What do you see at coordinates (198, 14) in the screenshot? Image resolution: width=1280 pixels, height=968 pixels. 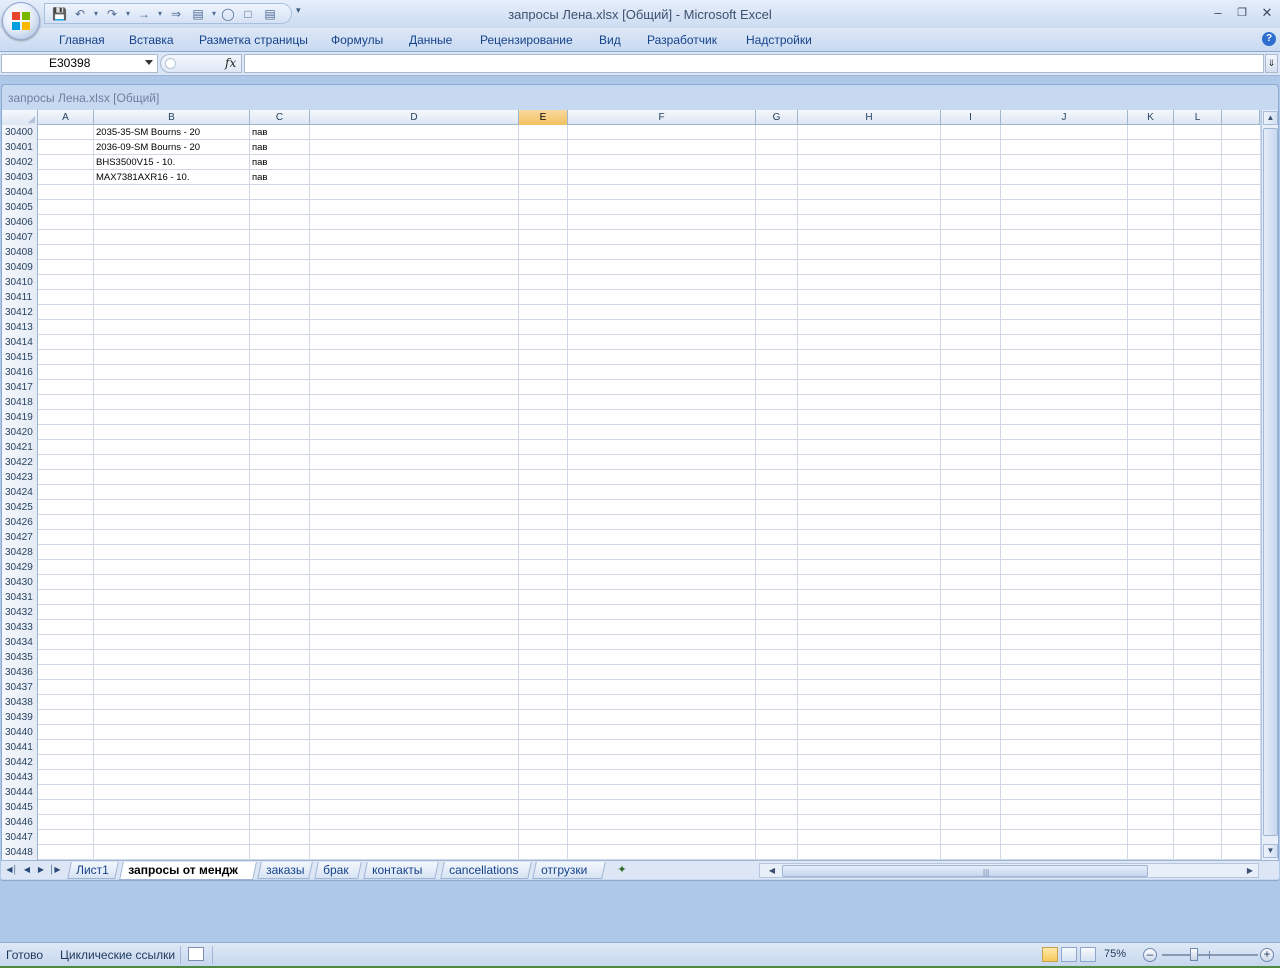 I see `import-icon: ▤` at bounding box center [198, 14].